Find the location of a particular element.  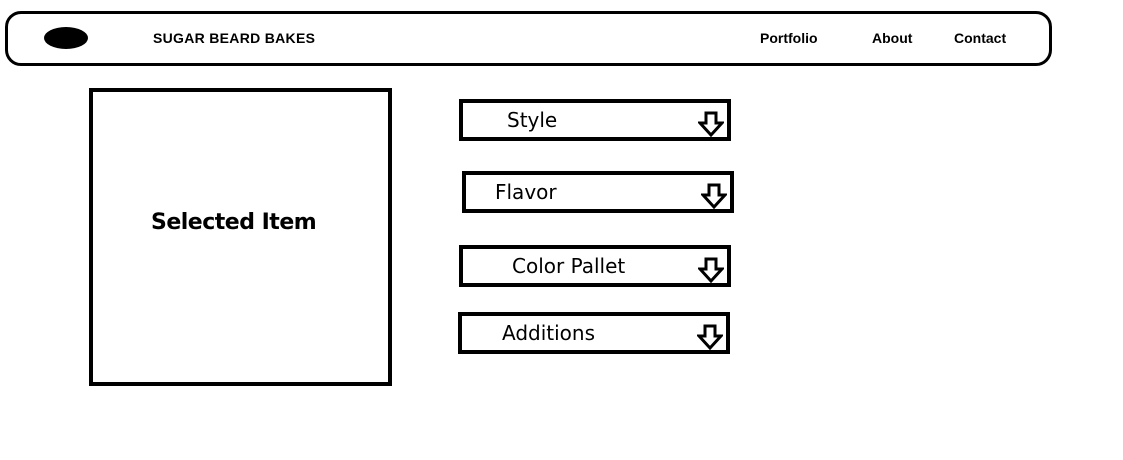

brand-name: SUGAR BEARD BAKES is located at coordinates (234, 38).